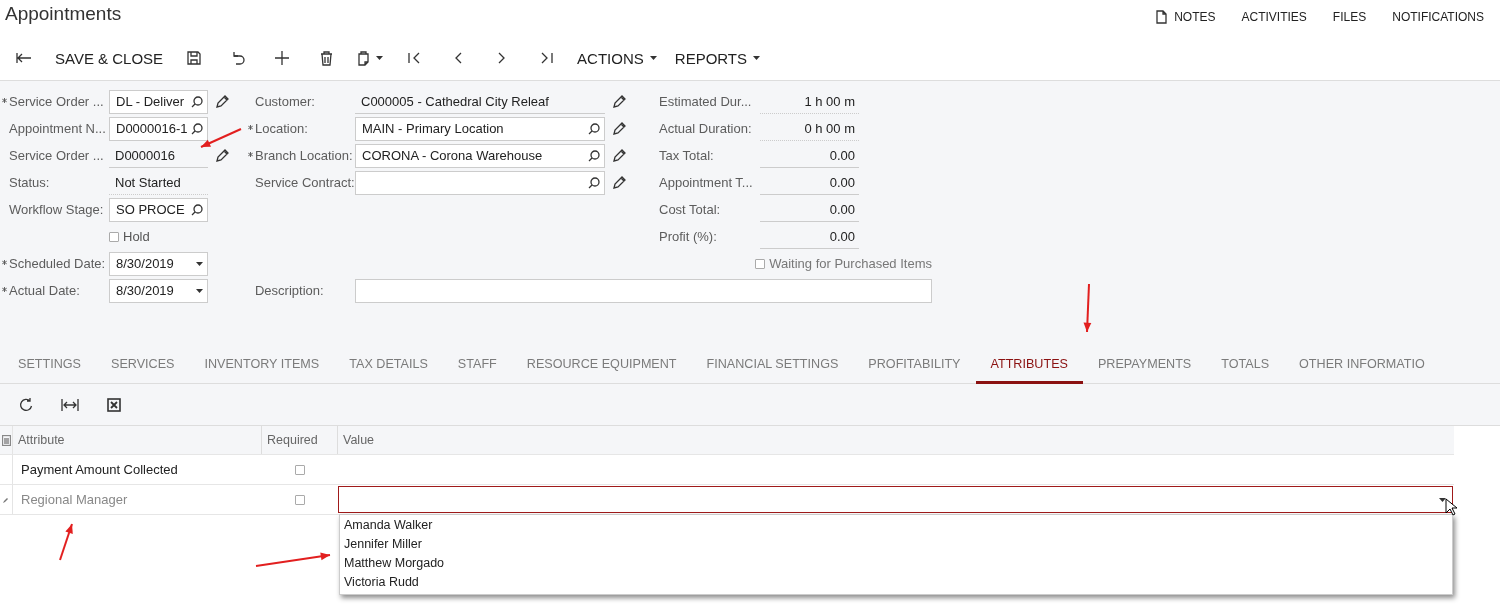  Describe the element at coordinates (914, 363) in the screenshot. I see `tab: PROFITABILITY` at that location.